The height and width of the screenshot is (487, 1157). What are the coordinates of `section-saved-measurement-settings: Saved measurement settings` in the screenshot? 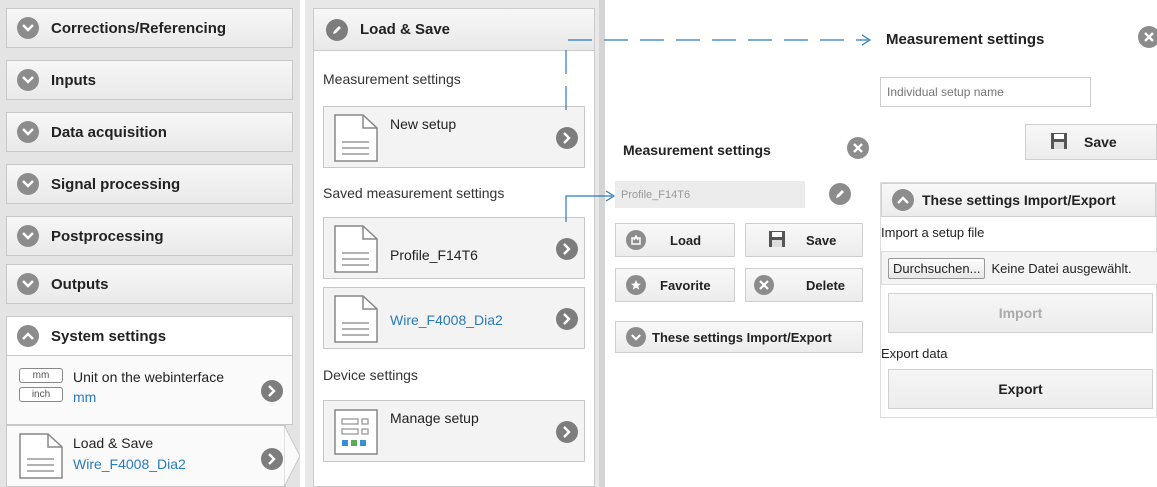 It's located at (414, 193).